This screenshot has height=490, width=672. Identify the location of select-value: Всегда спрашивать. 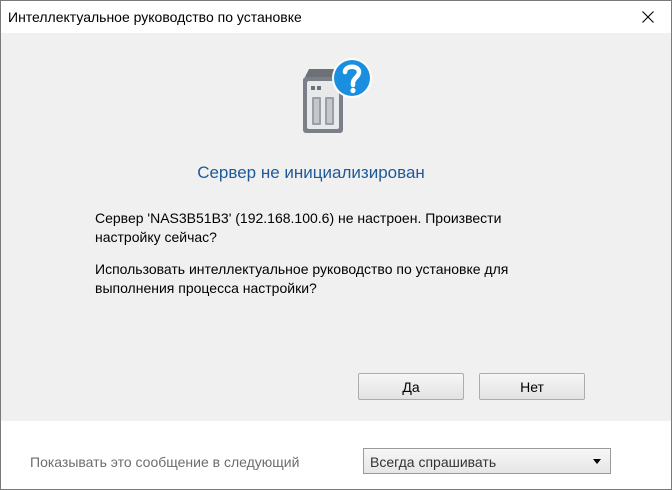
(433, 462).